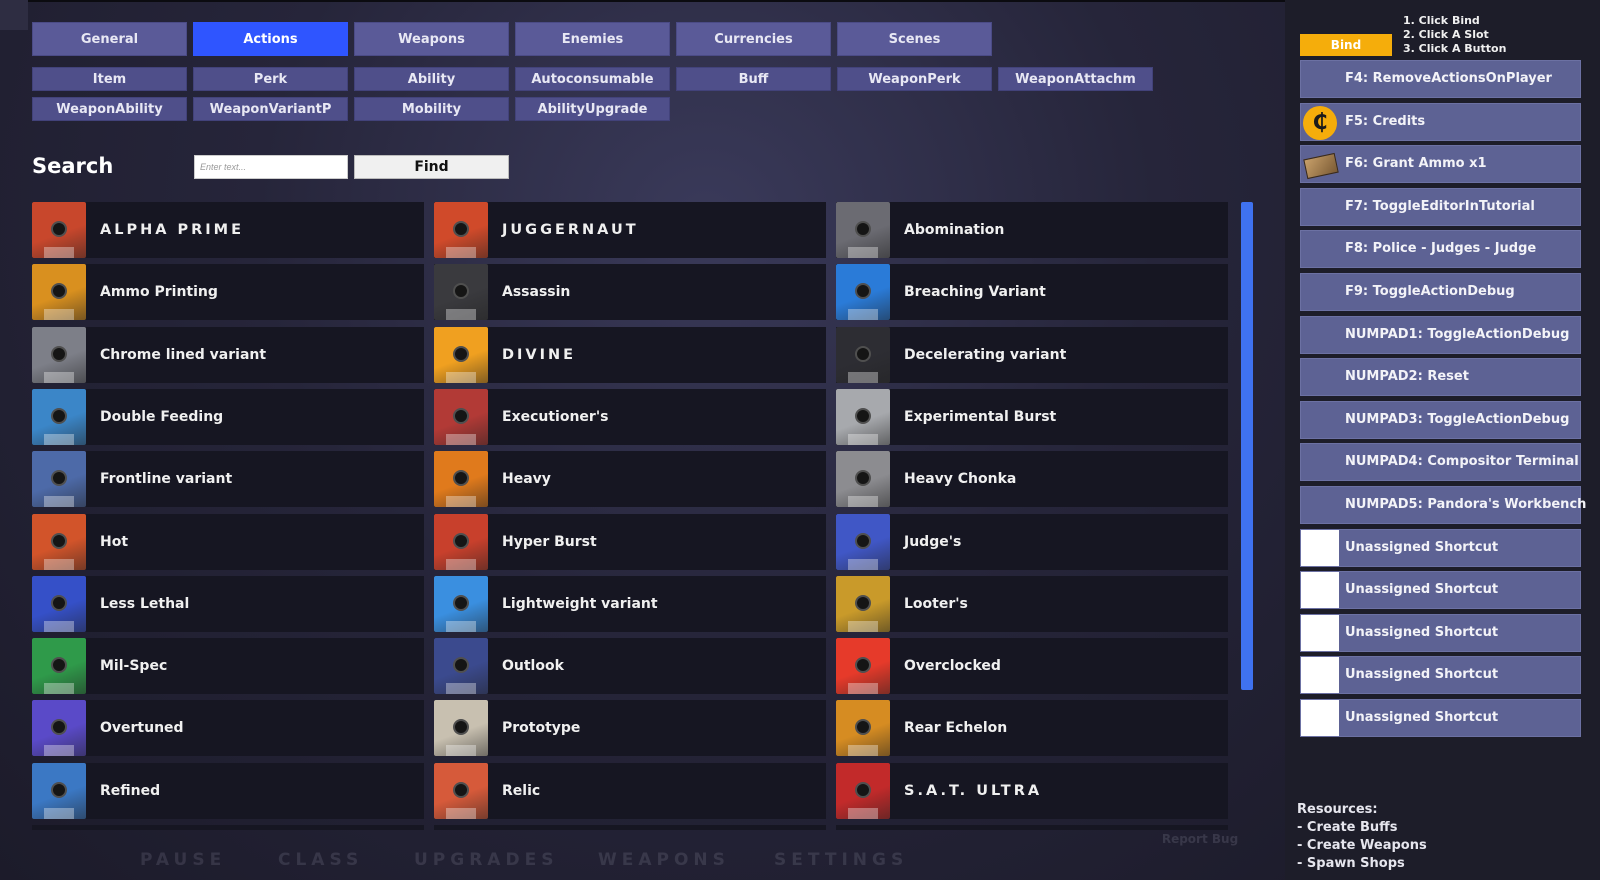 The height and width of the screenshot is (880, 1600). What do you see at coordinates (1440, 206) in the screenshot?
I see `shortcut-slot: F7: ToggleEditorInTutorial` at bounding box center [1440, 206].